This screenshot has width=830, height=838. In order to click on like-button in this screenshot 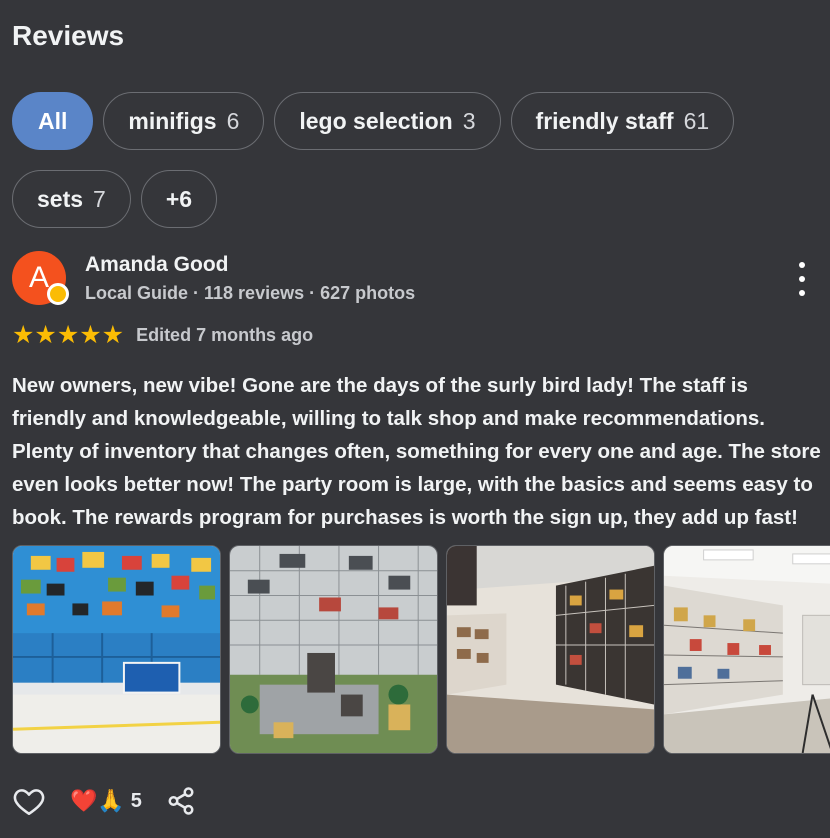, I will do `click(29, 801)`.